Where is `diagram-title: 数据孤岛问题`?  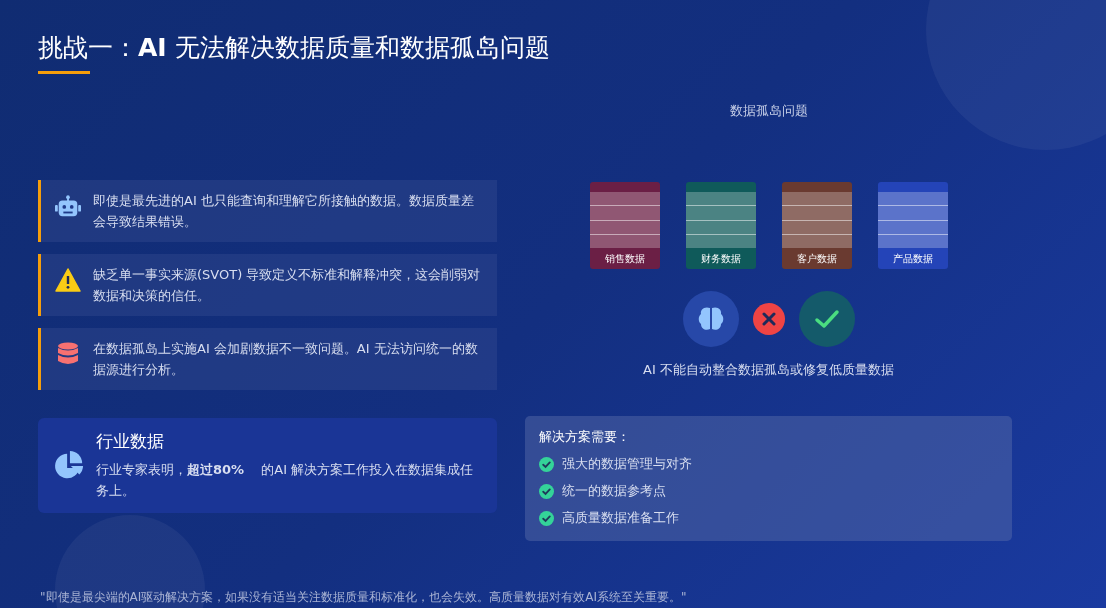
diagram-title: 数据孤岛问题 is located at coordinates (768, 111).